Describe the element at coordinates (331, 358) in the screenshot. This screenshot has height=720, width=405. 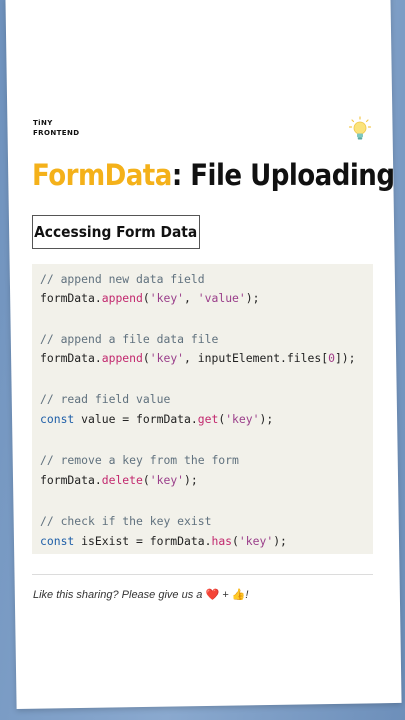
I see `code-number: 0` at that location.